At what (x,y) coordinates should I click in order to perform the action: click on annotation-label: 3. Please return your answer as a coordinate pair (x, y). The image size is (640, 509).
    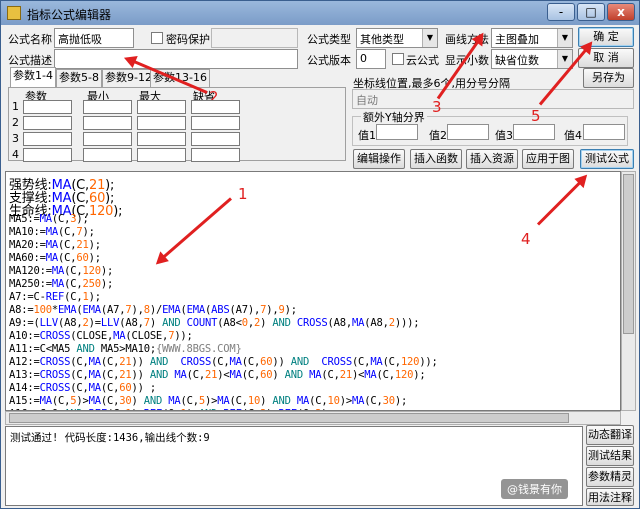
    Looking at the image, I should click on (437, 107).